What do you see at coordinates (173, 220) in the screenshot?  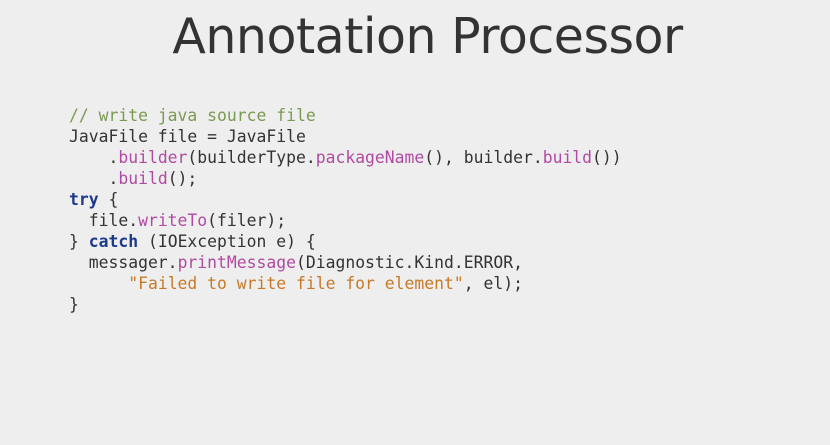 I see `code-token-method: writeTo` at bounding box center [173, 220].